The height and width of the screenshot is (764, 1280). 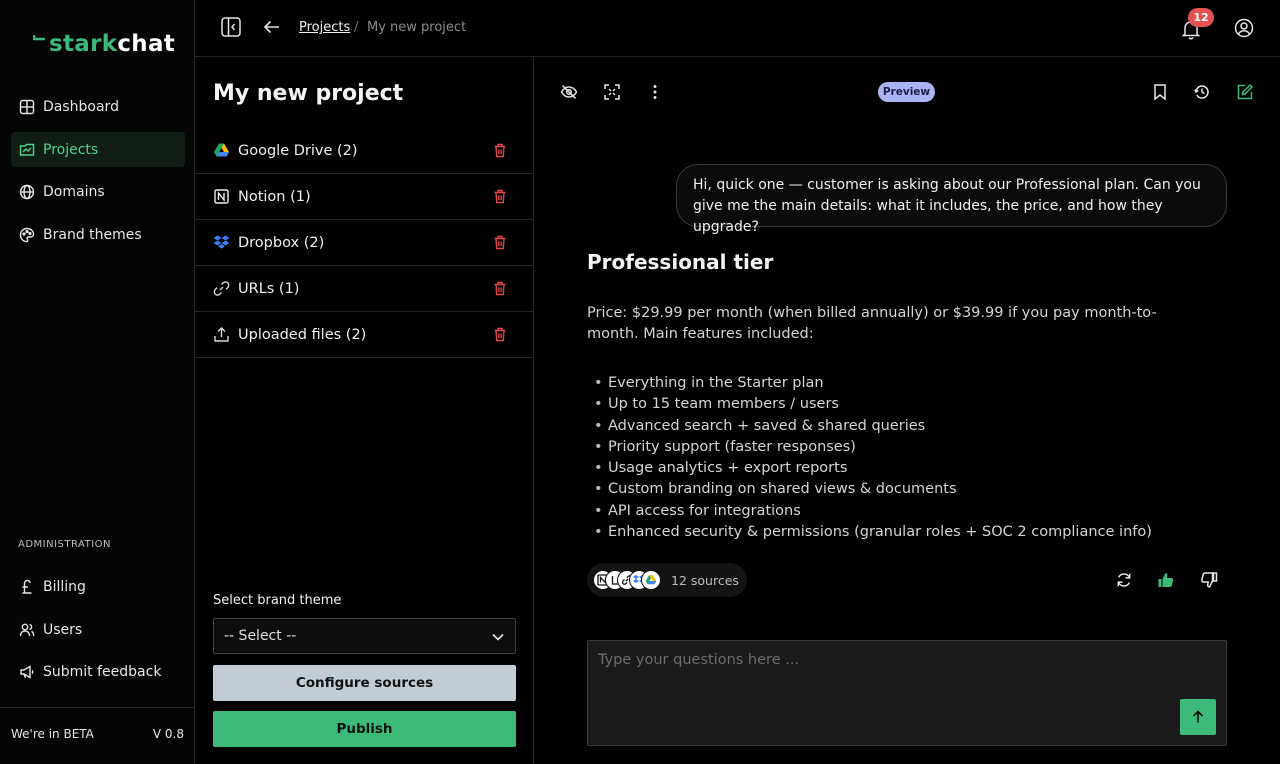 What do you see at coordinates (1166, 580) in the screenshot?
I see `thumbs-up-button` at bounding box center [1166, 580].